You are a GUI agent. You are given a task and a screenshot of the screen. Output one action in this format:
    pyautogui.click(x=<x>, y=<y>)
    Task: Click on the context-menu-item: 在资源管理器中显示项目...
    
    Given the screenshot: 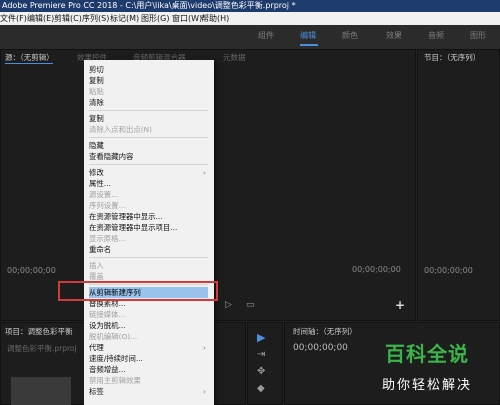 What is the action you would take?
    pyautogui.click(x=148, y=227)
    